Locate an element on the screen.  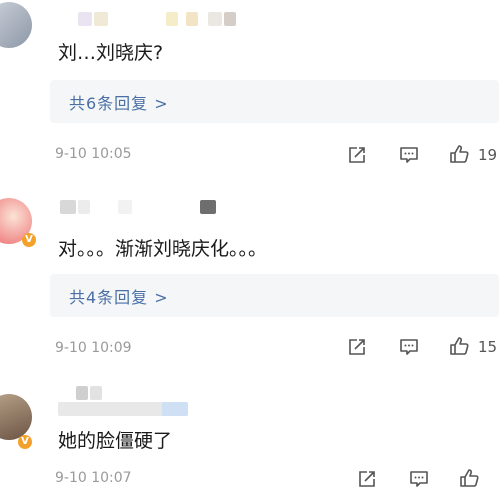
replies-count-label: 共6条回复 > is located at coordinates (119, 103).